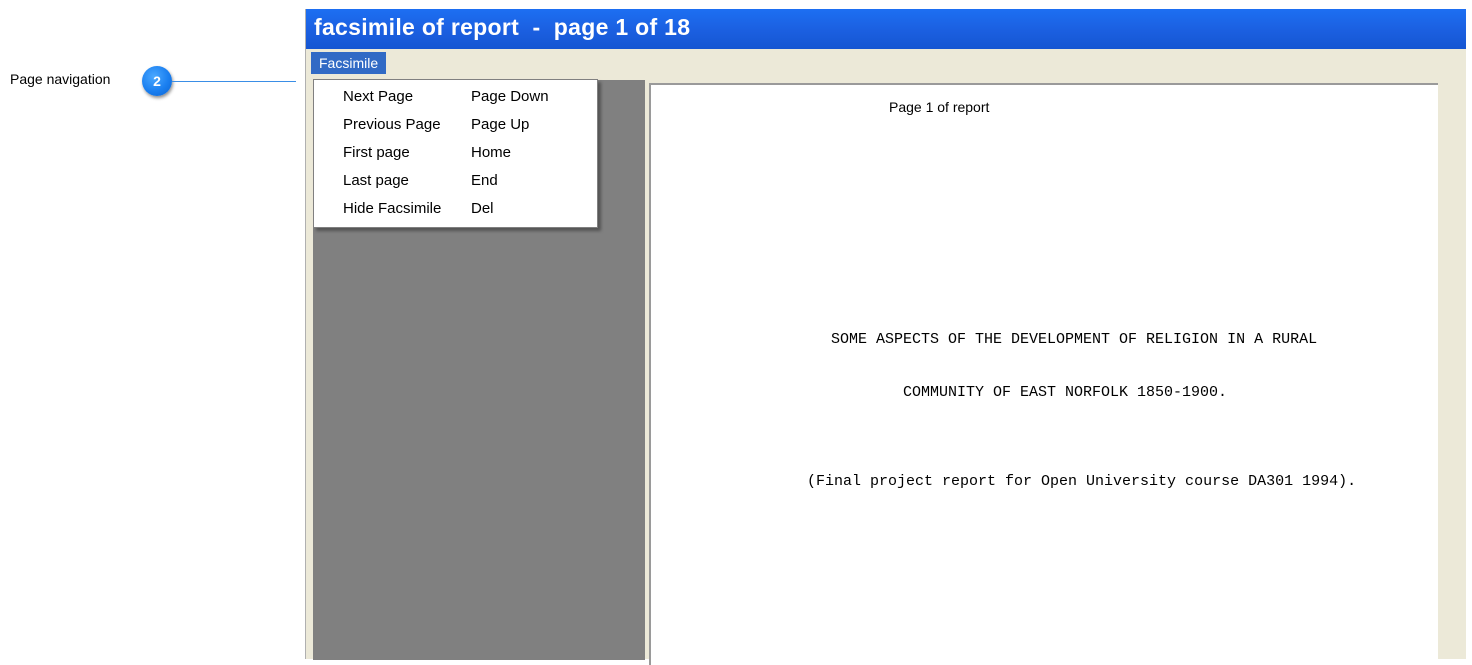 This screenshot has width=1472, height=665. Describe the element at coordinates (376, 180) in the screenshot. I see `menu-item-label: Last page` at that location.